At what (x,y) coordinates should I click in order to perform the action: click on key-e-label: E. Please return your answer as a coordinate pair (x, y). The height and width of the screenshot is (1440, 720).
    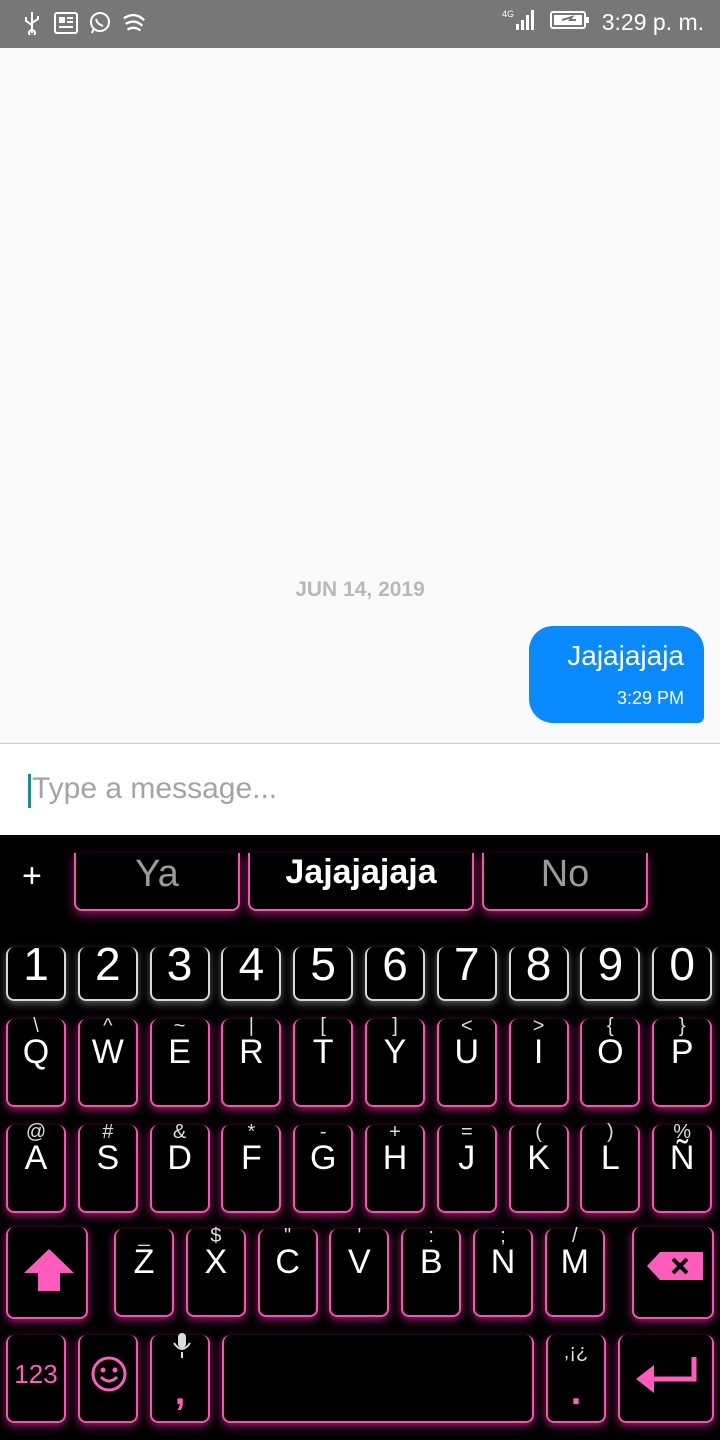
    Looking at the image, I should click on (179, 1052).